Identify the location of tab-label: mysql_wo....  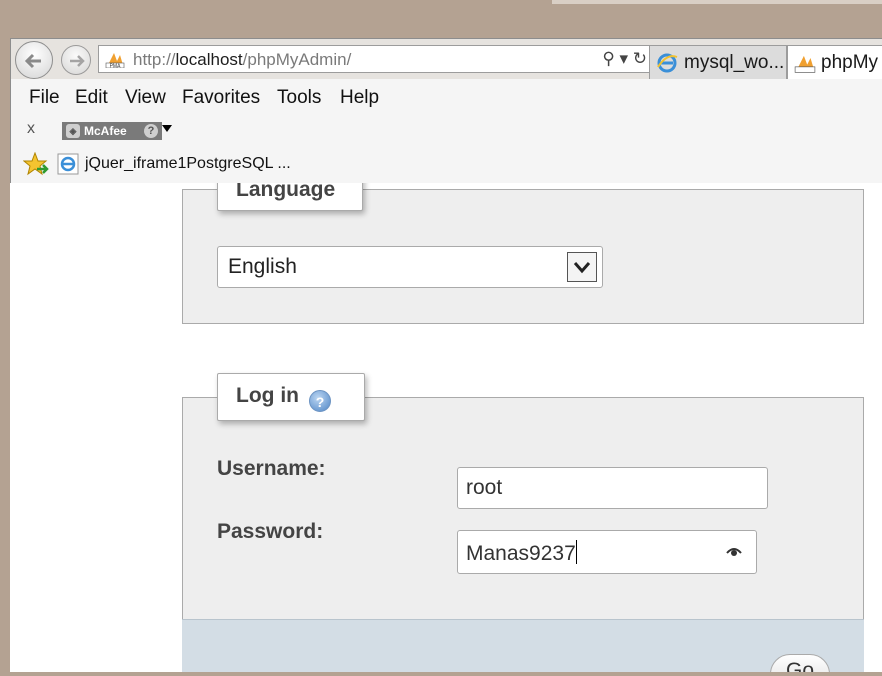
(734, 62).